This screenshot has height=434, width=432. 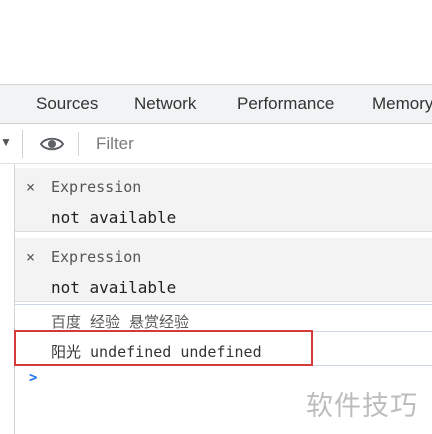 I want to click on tab-sources: Sources, so click(x=67, y=104).